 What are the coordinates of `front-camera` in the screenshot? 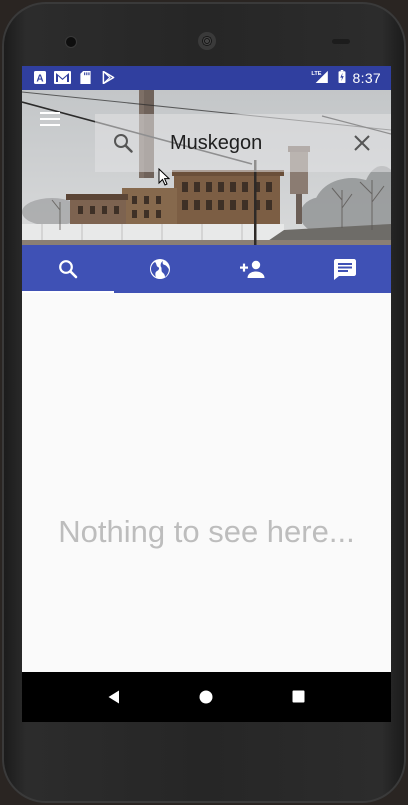 It's located at (71, 42).